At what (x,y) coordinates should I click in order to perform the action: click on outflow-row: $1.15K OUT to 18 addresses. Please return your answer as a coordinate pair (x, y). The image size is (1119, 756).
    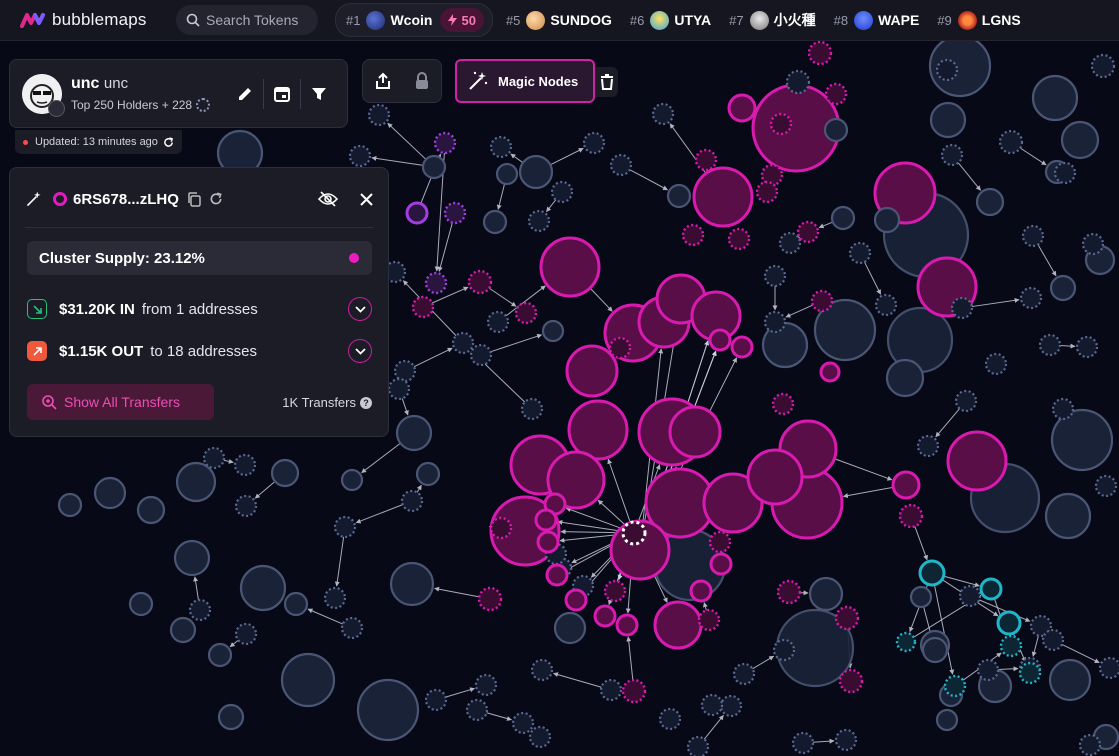
    Looking at the image, I should click on (199, 351).